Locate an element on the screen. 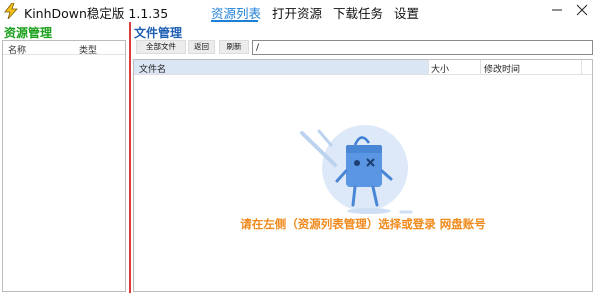 The image size is (595, 293). column-header-modified: 修改时间 is located at coordinates (502, 68).